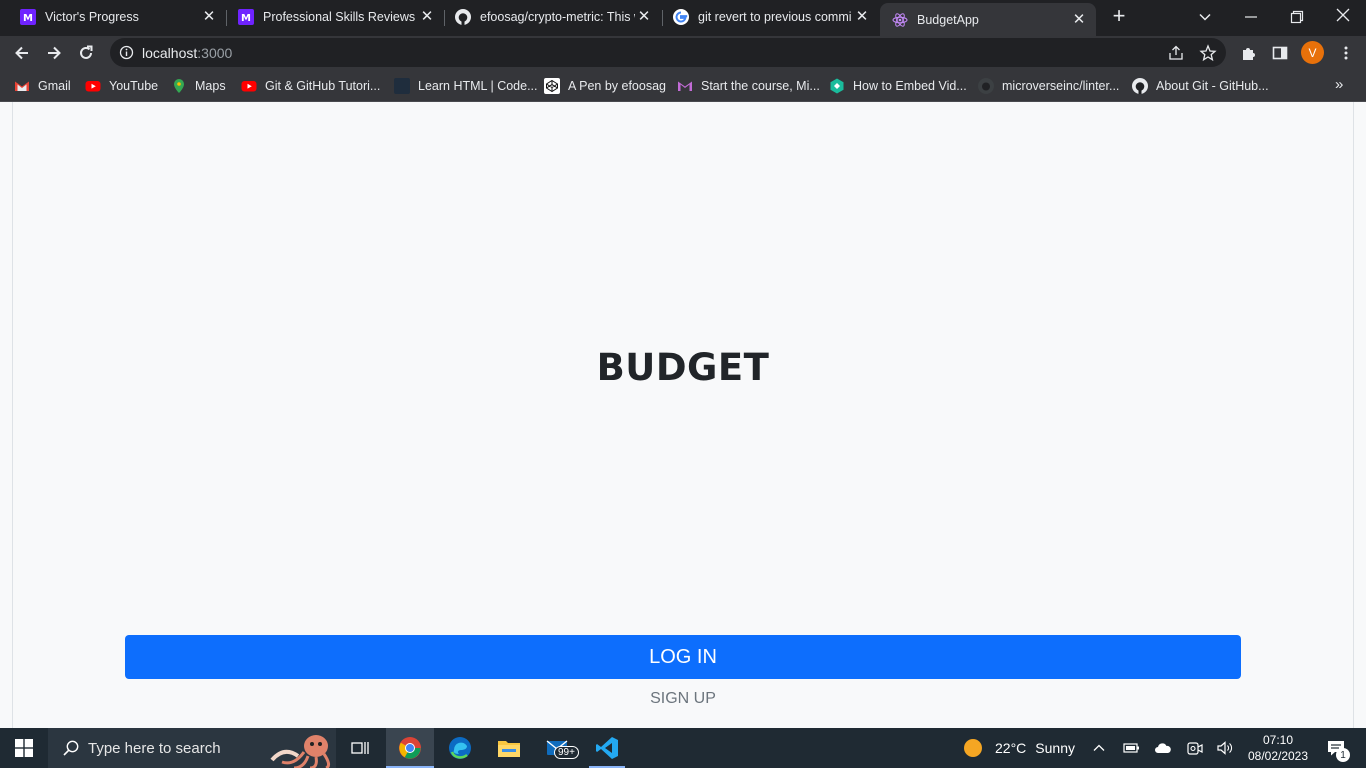 The width and height of the screenshot is (1366, 768). What do you see at coordinates (1312, 52) in the screenshot?
I see `profile-avatar: V` at bounding box center [1312, 52].